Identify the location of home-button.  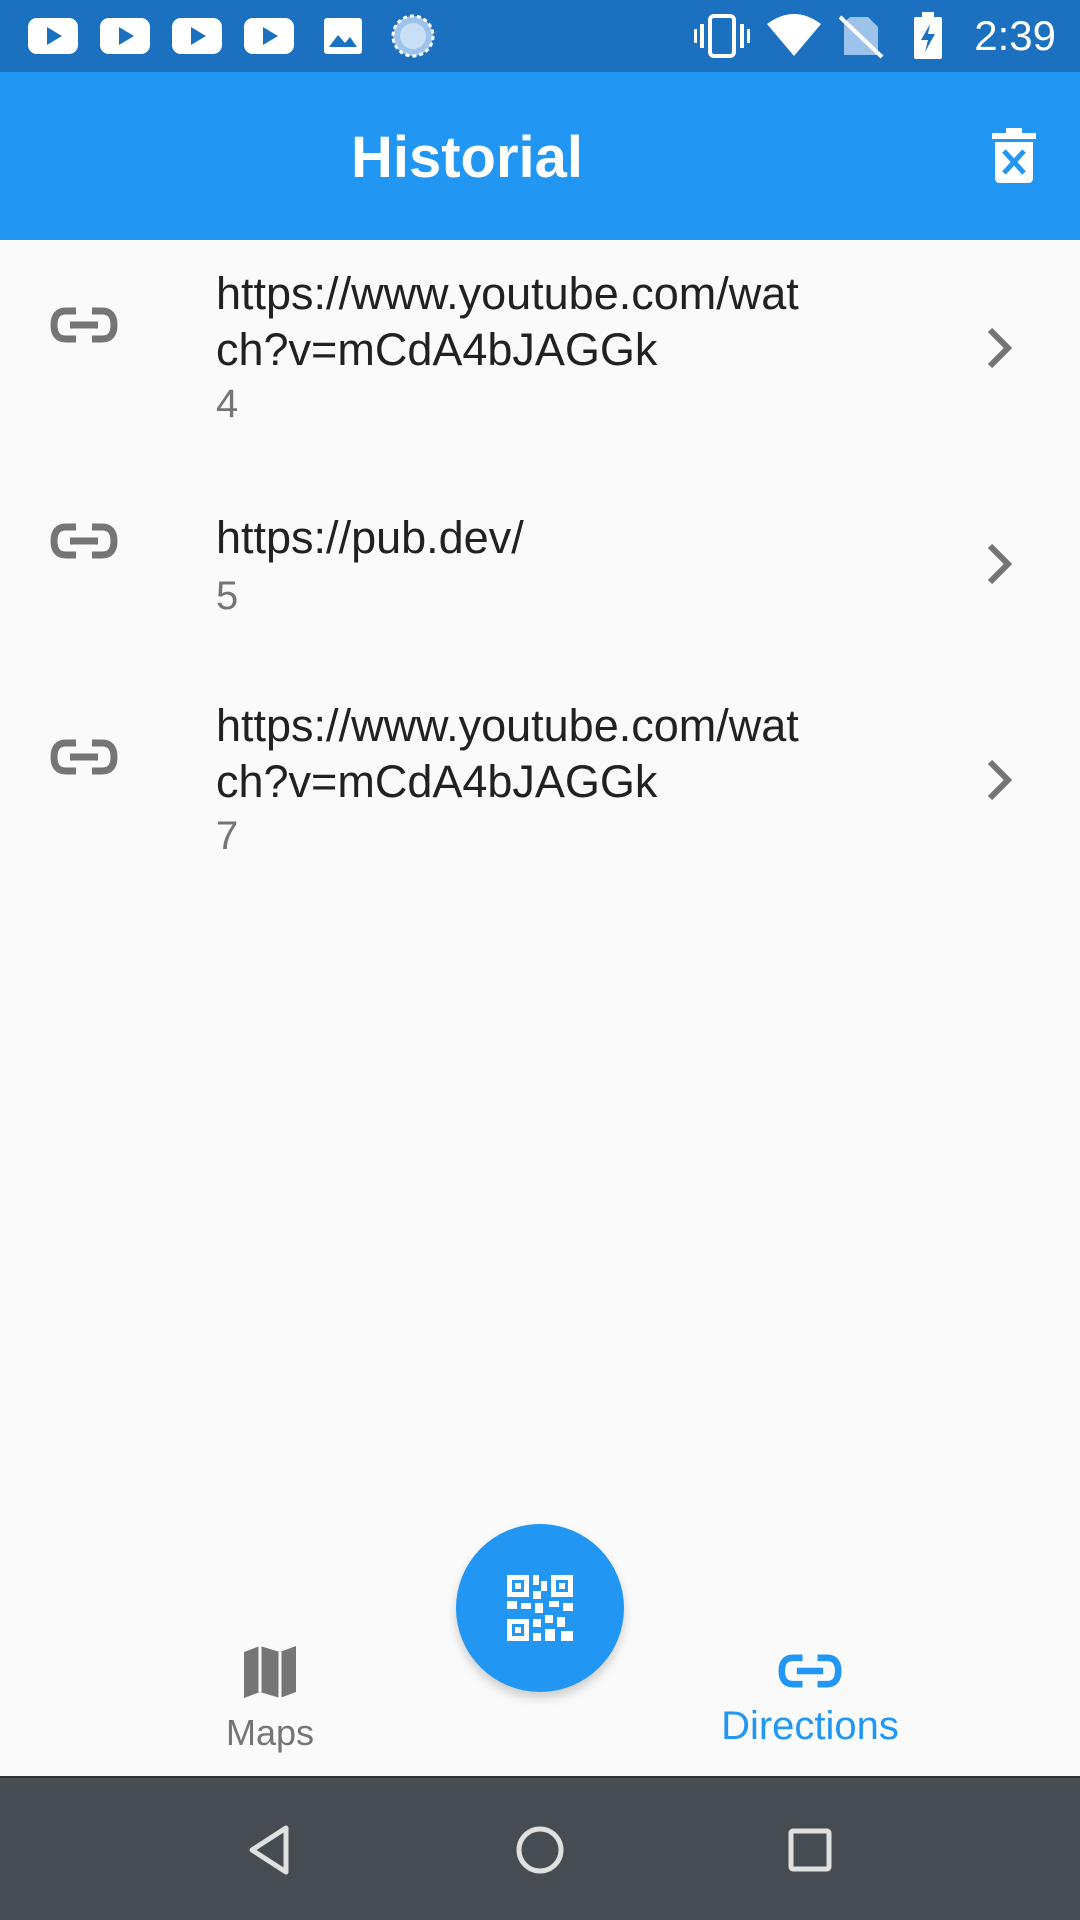
(540, 1850).